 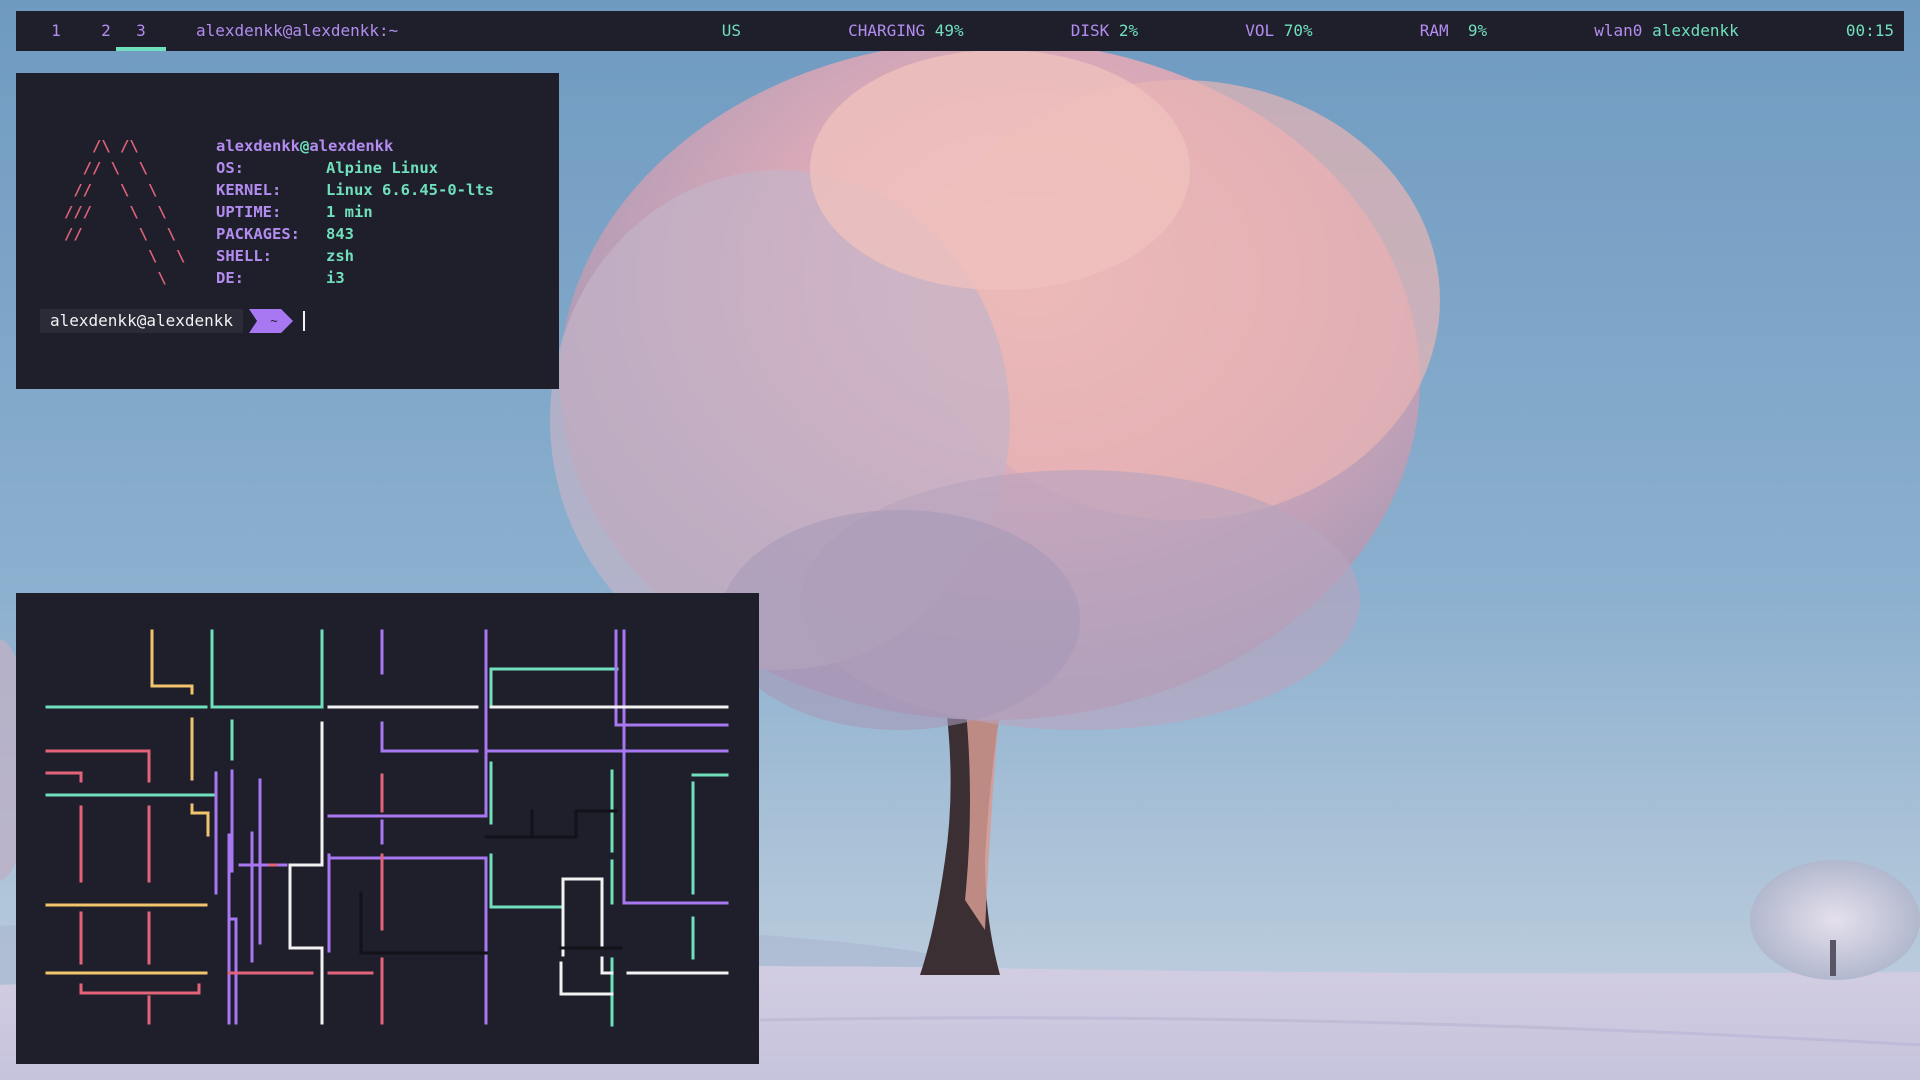 What do you see at coordinates (693, 45) in the screenshot?
I see `keyboard-layout-indicator: US` at bounding box center [693, 45].